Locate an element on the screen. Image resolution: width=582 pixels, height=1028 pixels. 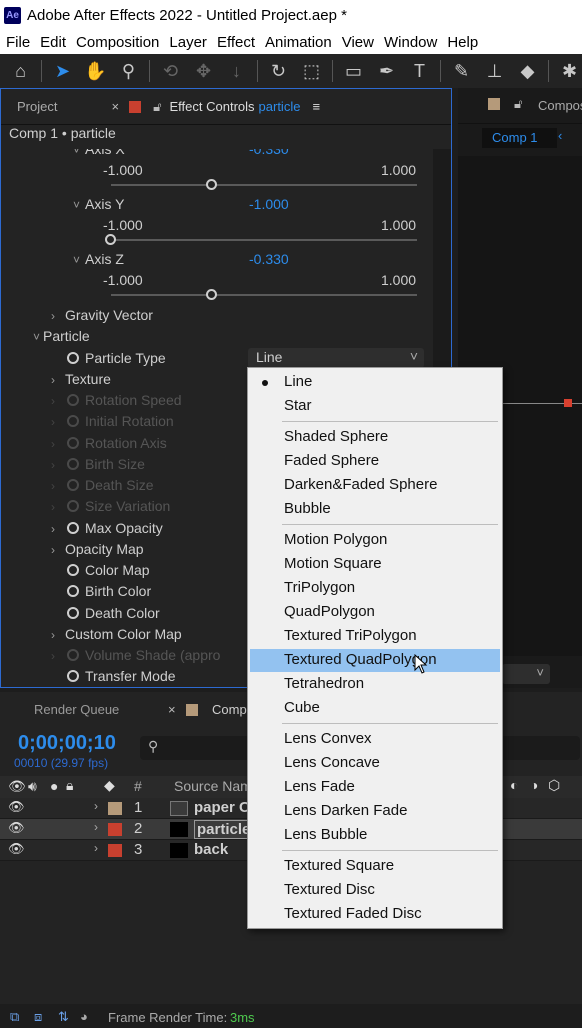
comp-1-tab: Comp 1 is located at coordinates (519, 138).